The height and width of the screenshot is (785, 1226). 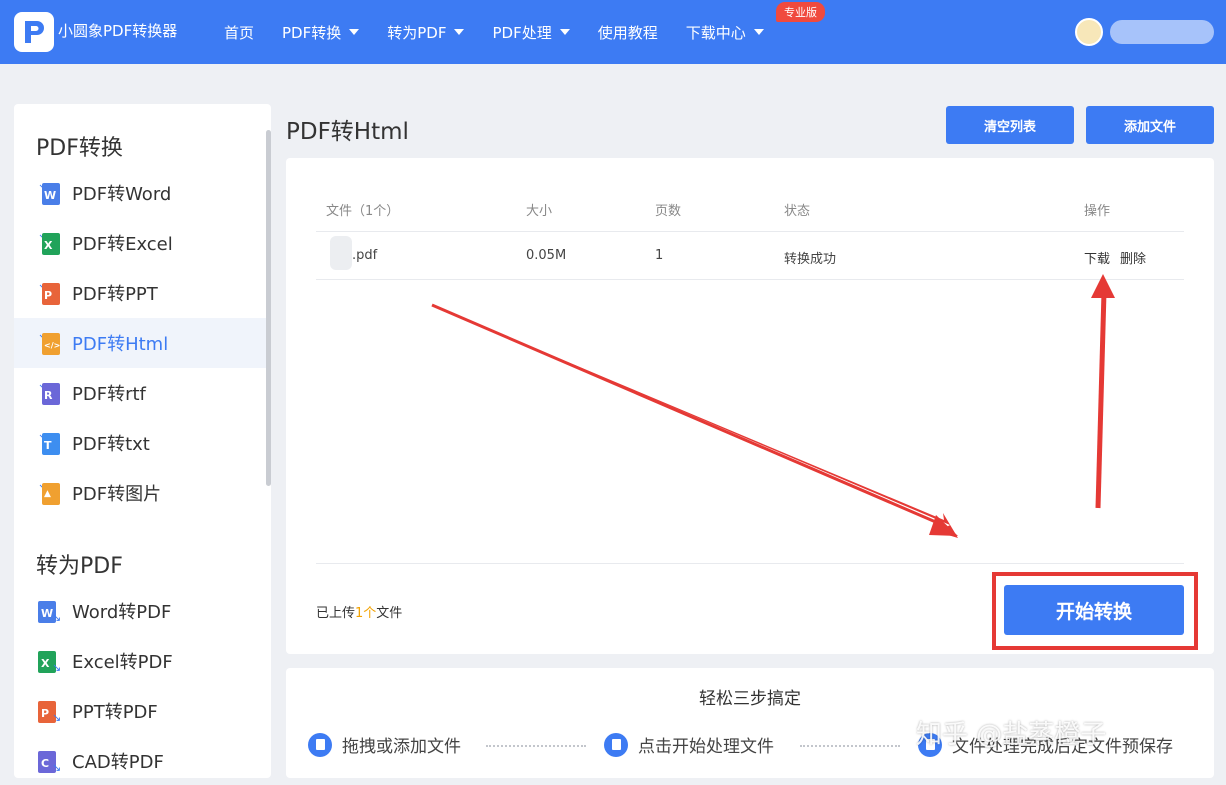 What do you see at coordinates (366, 613) in the screenshot?
I see `upload-count-number: 1个` at bounding box center [366, 613].